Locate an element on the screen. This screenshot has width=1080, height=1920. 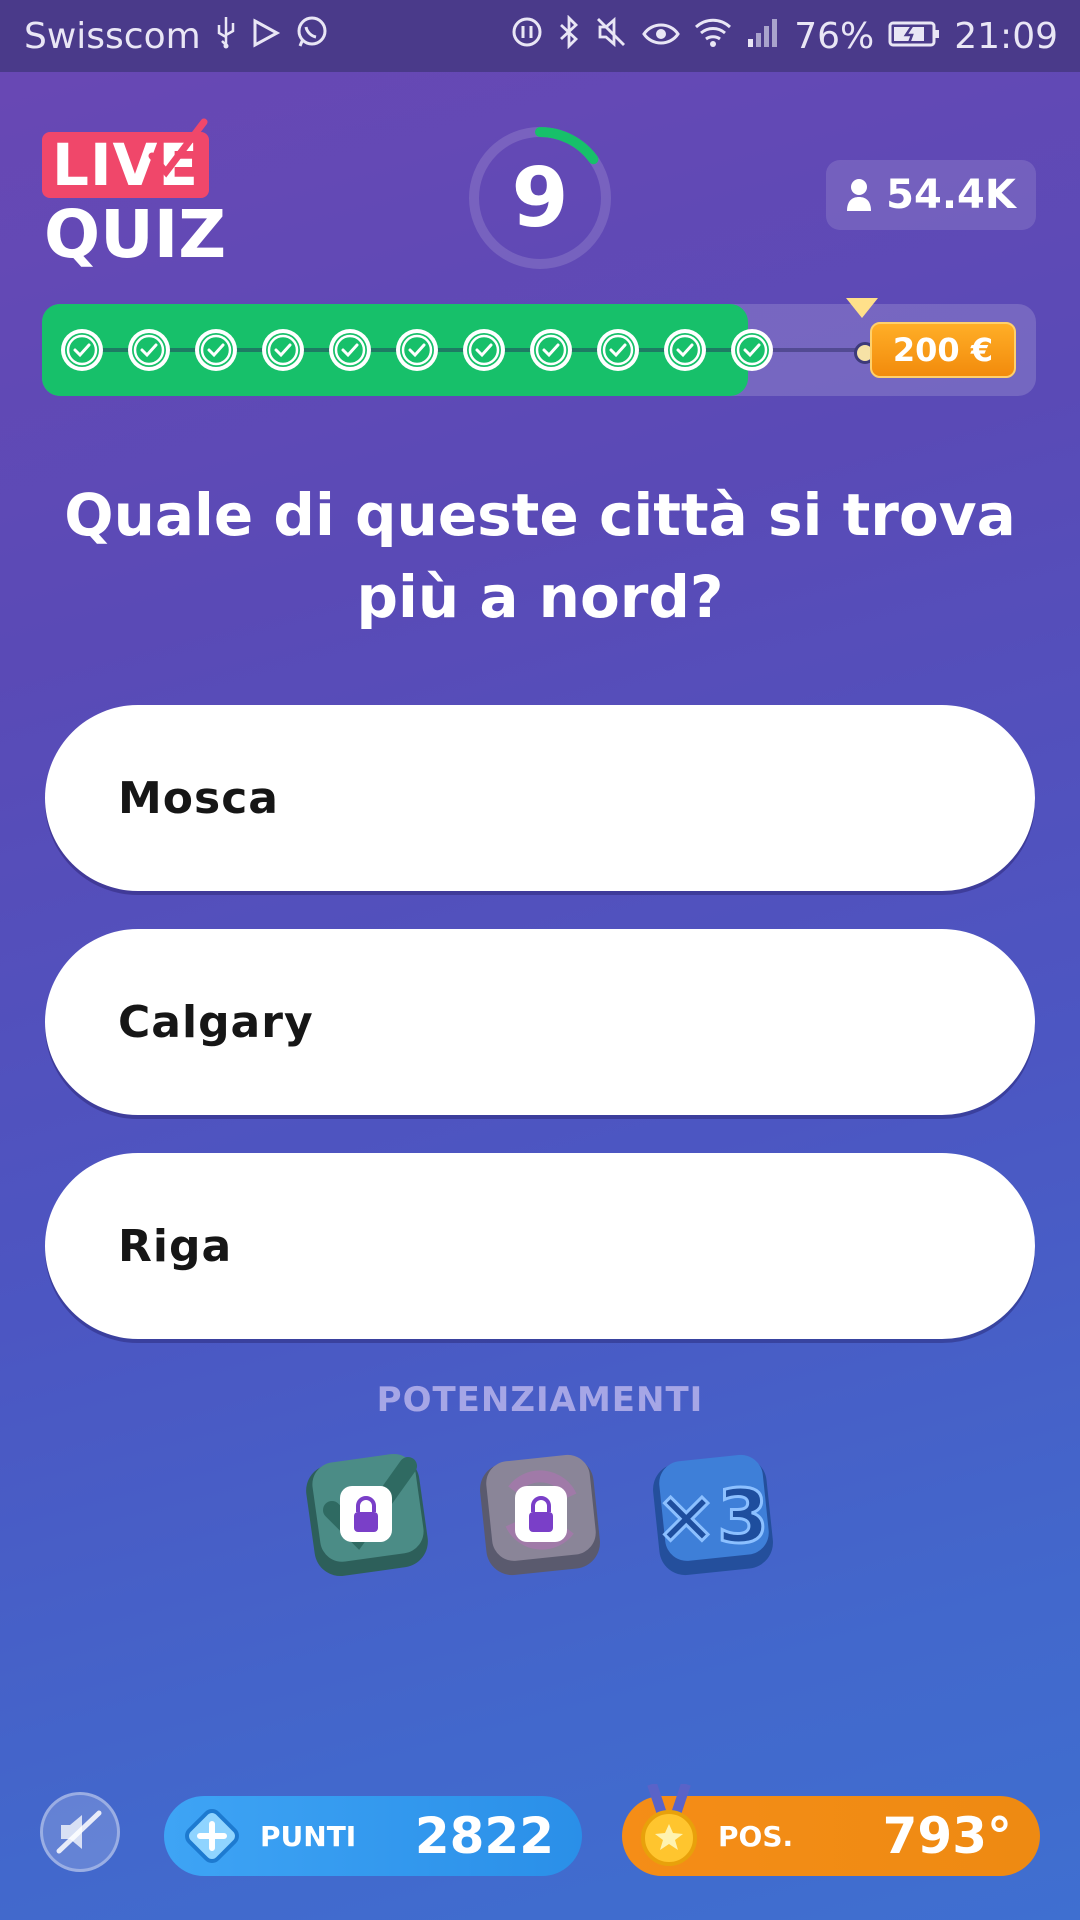
sound-muted-icon is located at coordinates (79, 1832).